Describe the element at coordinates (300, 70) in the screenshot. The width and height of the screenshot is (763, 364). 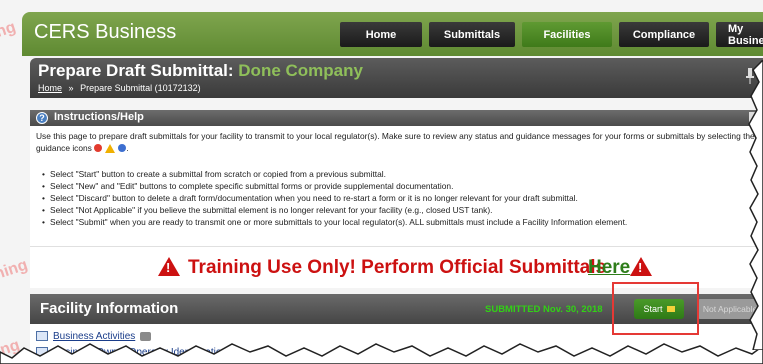
I see `company-name: Done Company` at that location.